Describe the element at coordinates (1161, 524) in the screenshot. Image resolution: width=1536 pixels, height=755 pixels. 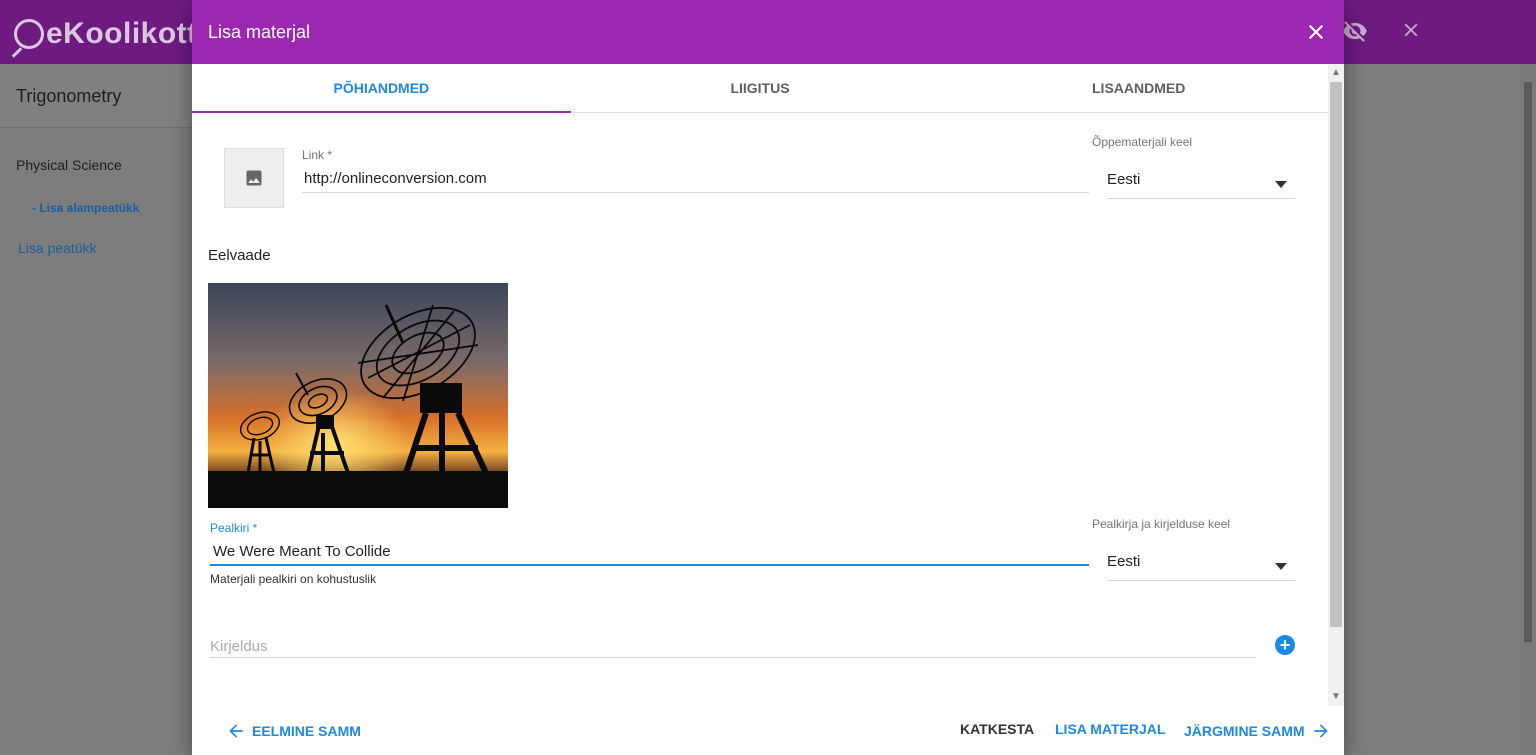
I see `title-language-label: Pealkirja ja kirjelduse keel` at that location.